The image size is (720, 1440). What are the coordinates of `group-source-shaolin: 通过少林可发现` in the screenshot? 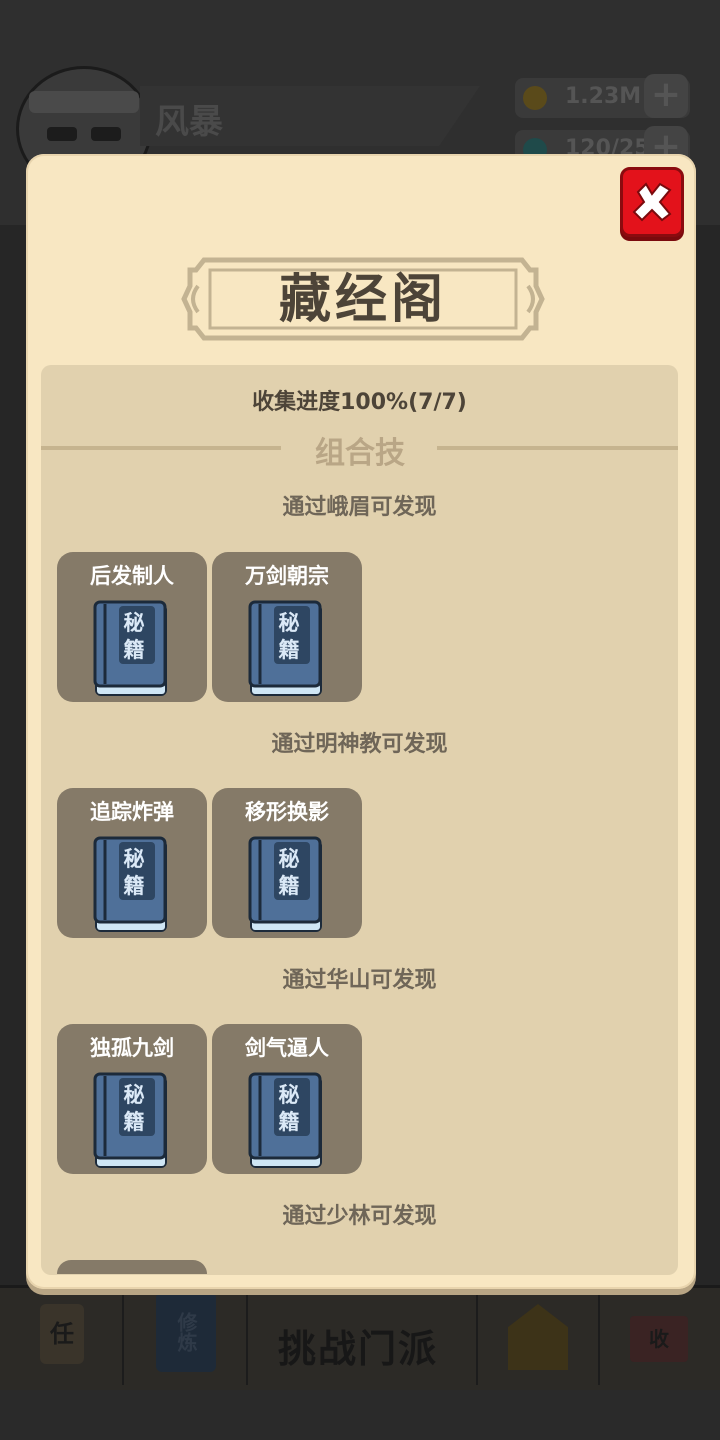 It's located at (359, 1216).